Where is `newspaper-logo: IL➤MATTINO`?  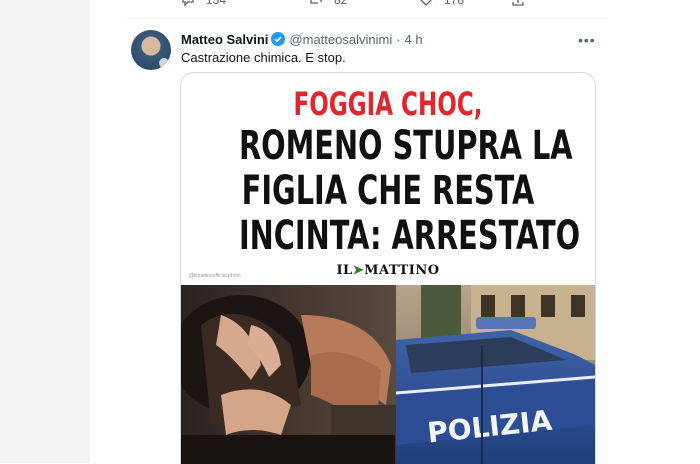 newspaper-logo: IL➤MATTINO is located at coordinates (388, 270).